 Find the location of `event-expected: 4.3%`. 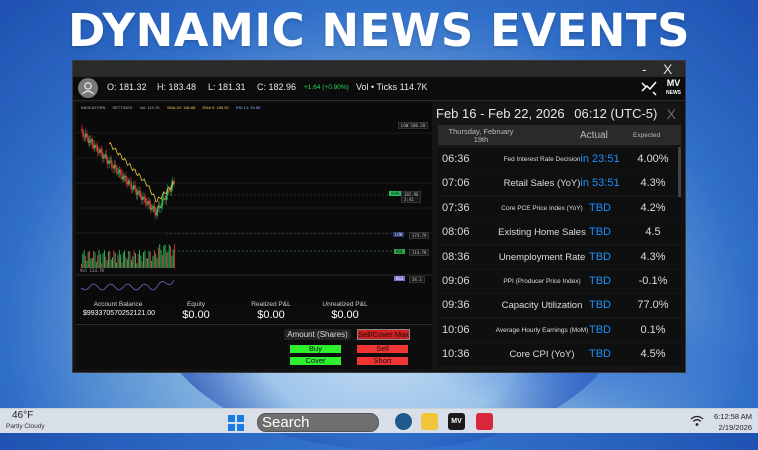

event-expected: 4.3% is located at coordinates (653, 256).